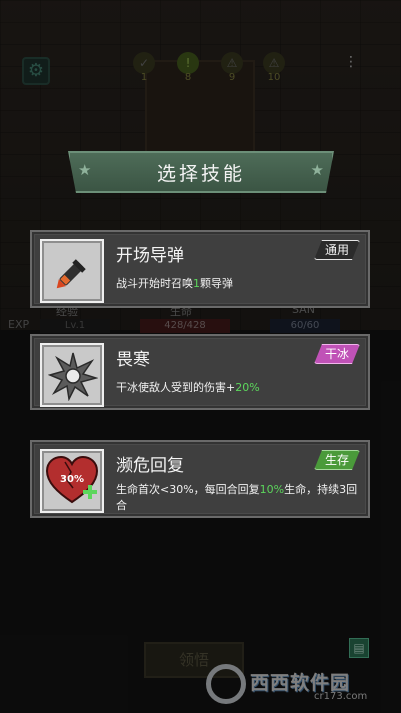 This screenshot has width=401, height=713. Describe the element at coordinates (150, 466) in the screenshot. I see `skill-name: 濒危回复` at that location.